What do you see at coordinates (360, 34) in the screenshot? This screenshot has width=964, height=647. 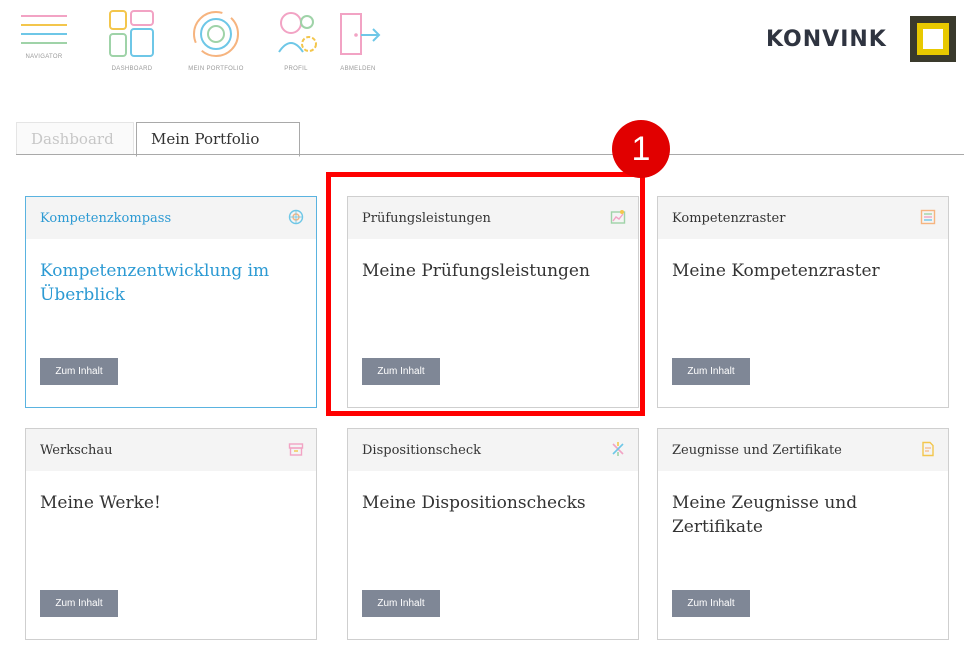 I see `logout-door-icon` at bounding box center [360, 34].